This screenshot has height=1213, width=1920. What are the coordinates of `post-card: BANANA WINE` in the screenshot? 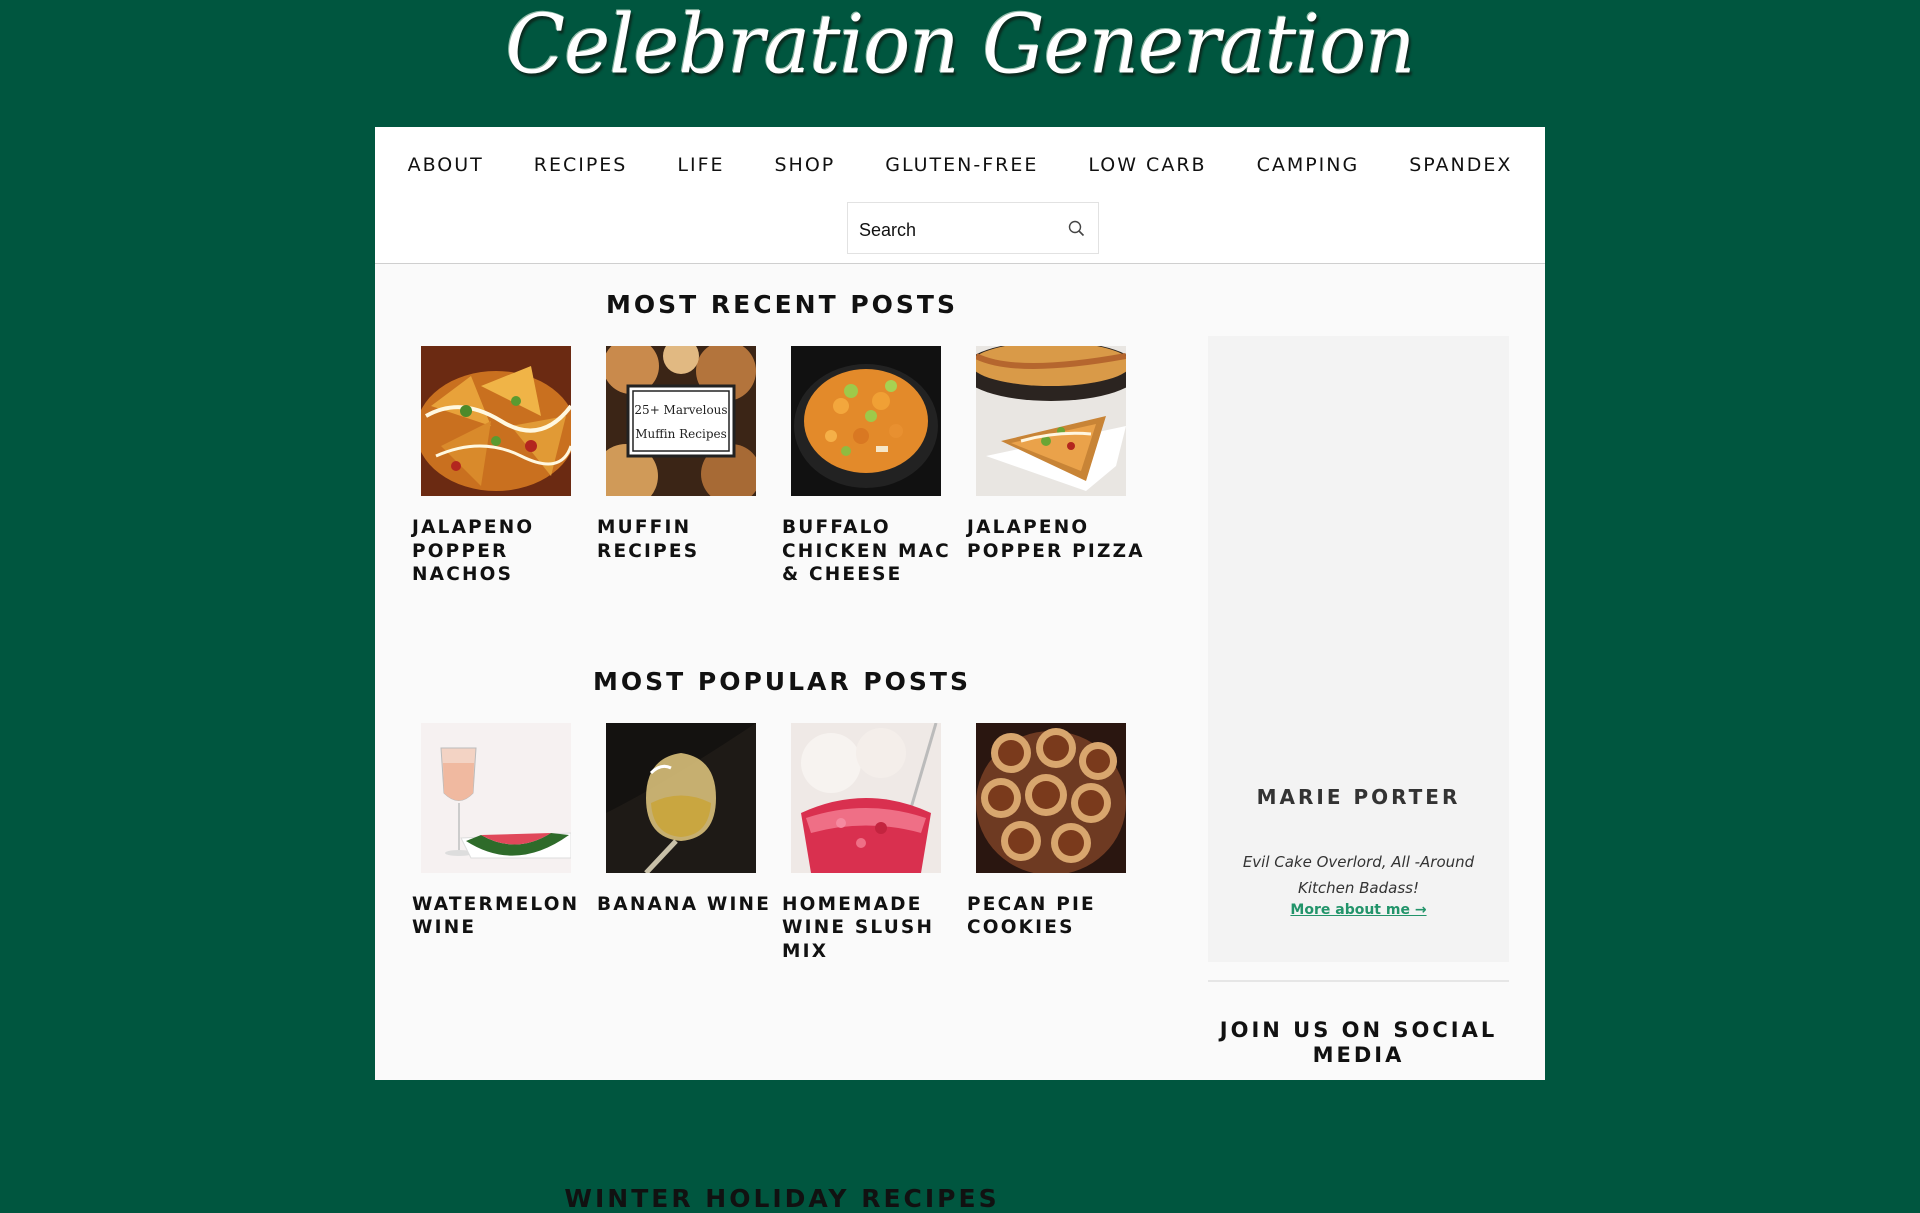 It's located at (689, 843).